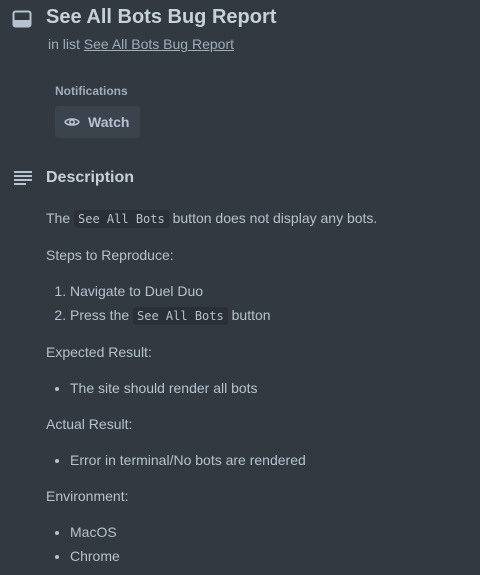  Describe the element at coordinates (268, 291) in the screenshot. I see `list-item: Navigate to Duel Duo` at that location.